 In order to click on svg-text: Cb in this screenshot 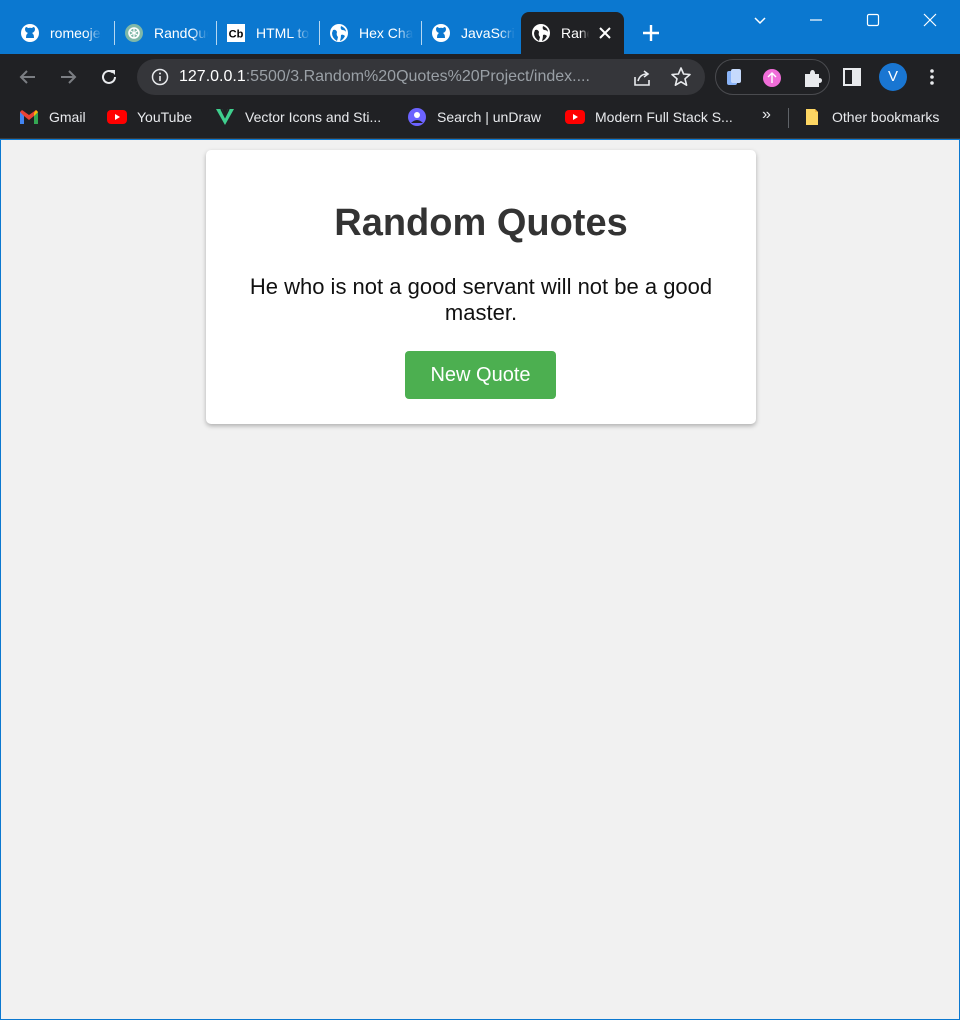, I will do `click(236, 35)`.